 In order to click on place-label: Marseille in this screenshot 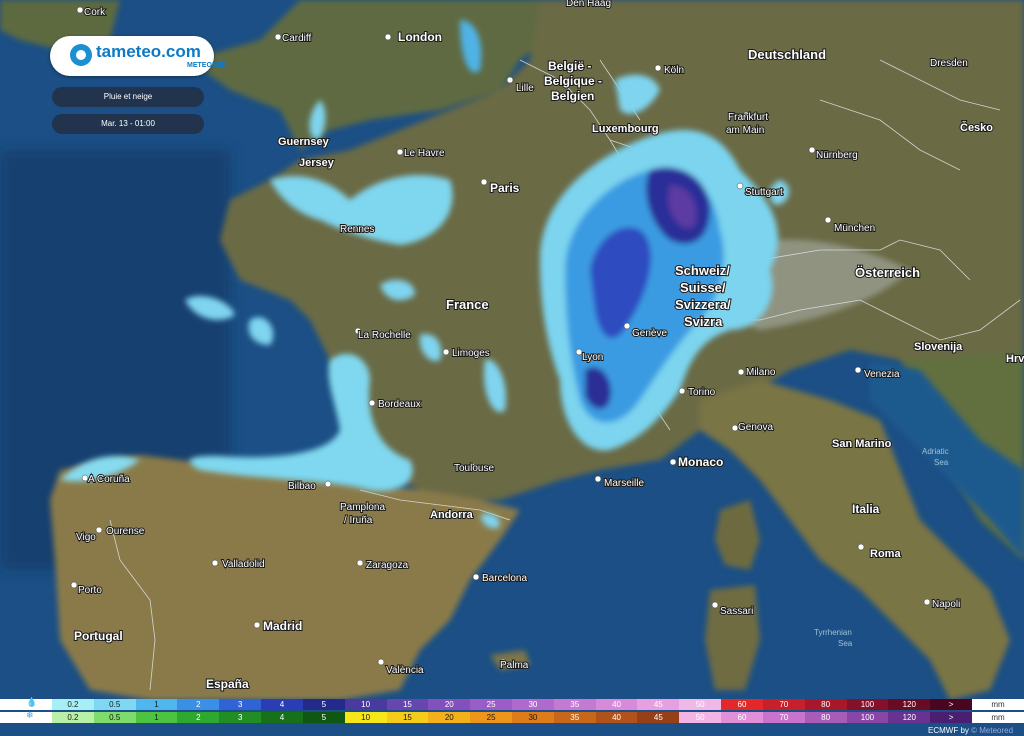, I will do `click(624, 483)`.